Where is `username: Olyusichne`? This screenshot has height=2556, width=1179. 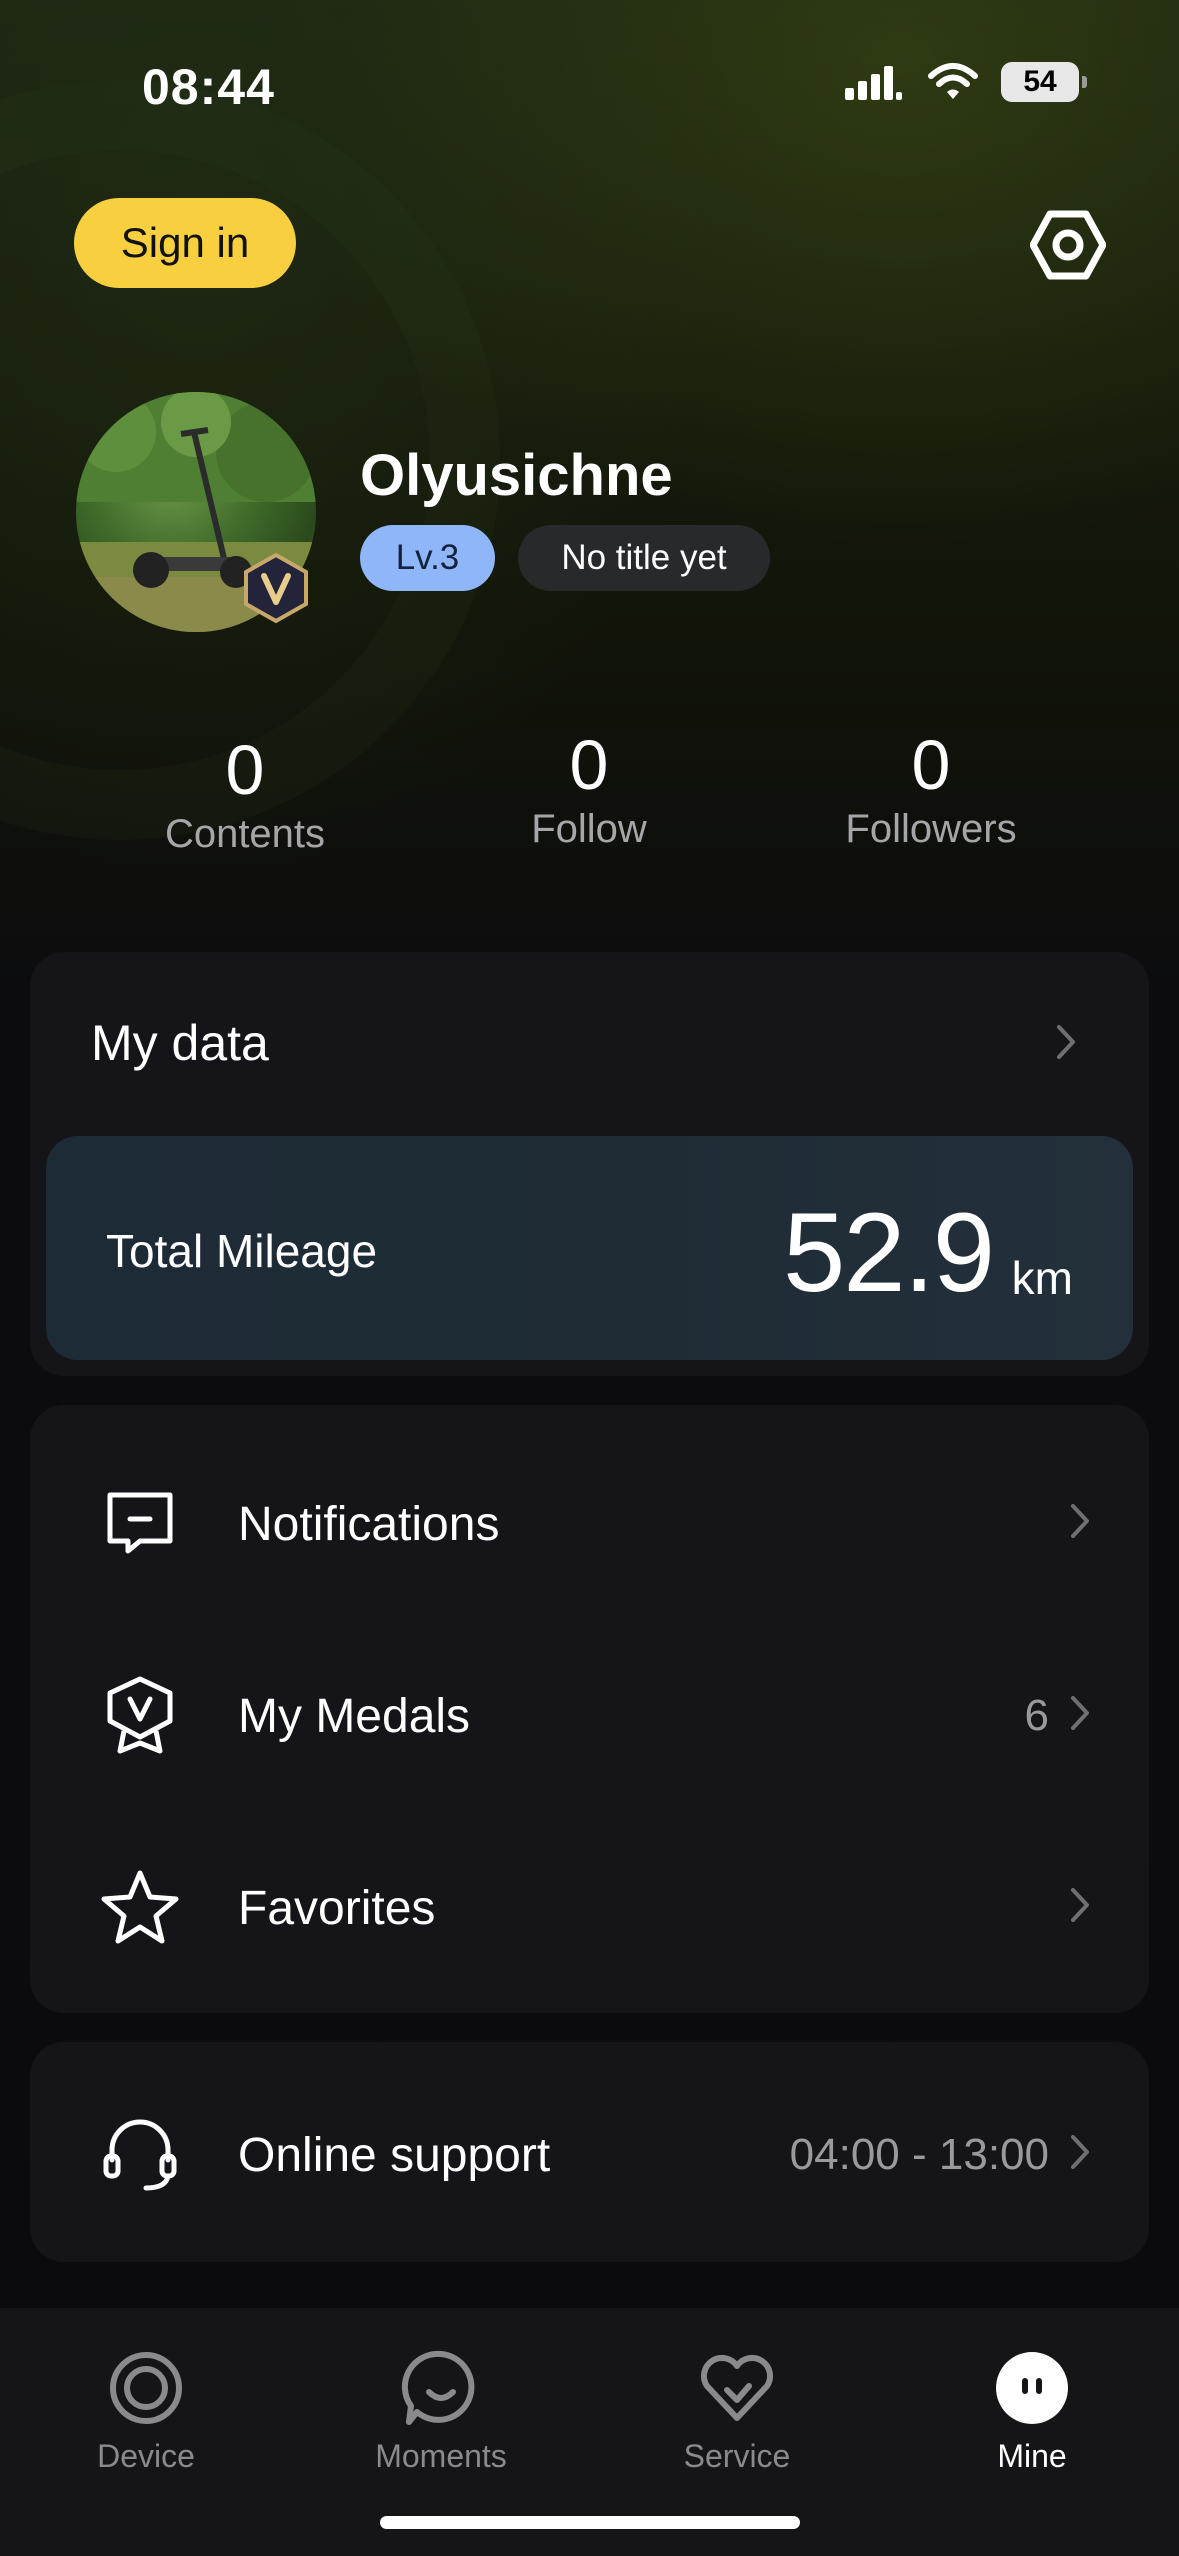
username: Olyusichne is located at coordinates (516, 475).